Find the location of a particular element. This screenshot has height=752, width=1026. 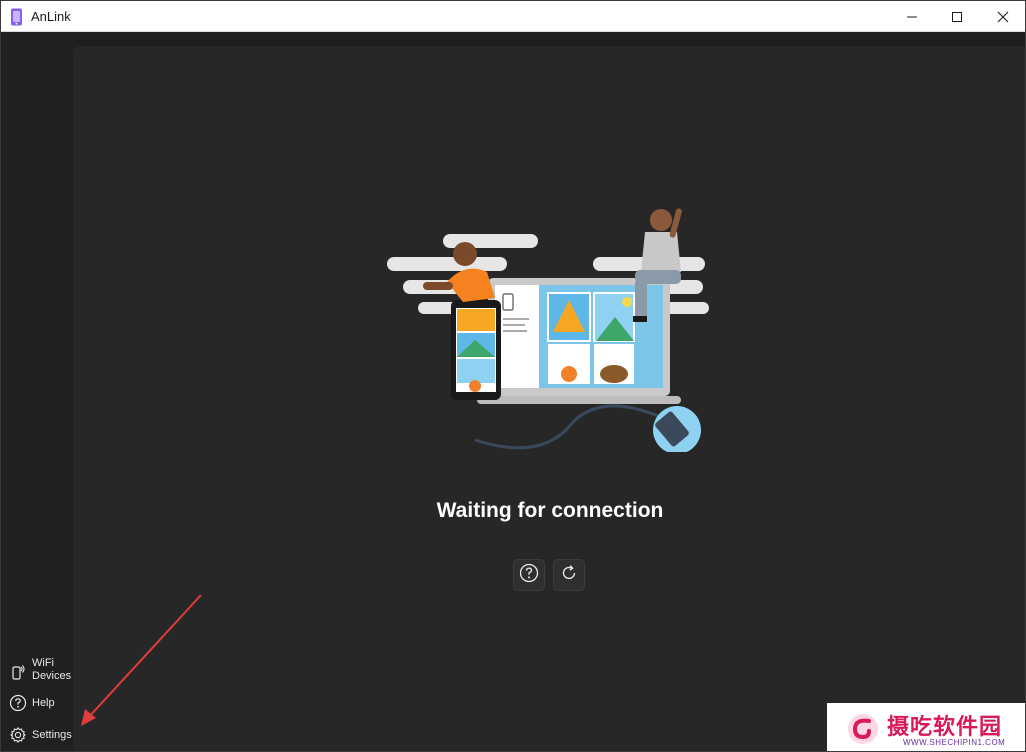

help-button is located at coordinates (529, 575).